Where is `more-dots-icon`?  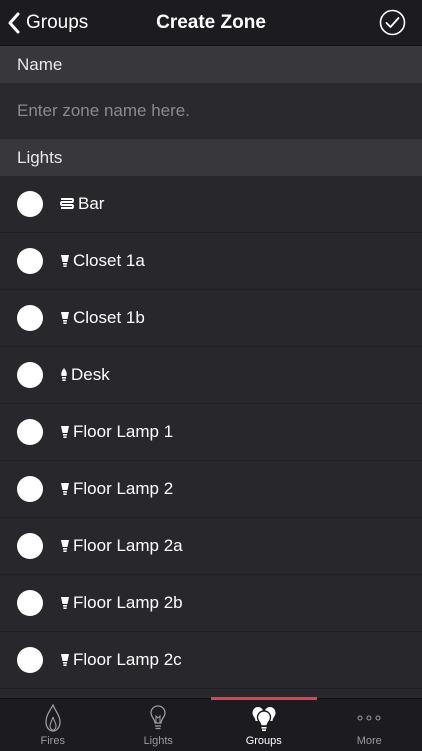
more-dots-icon is located at coordinates (369, 718).